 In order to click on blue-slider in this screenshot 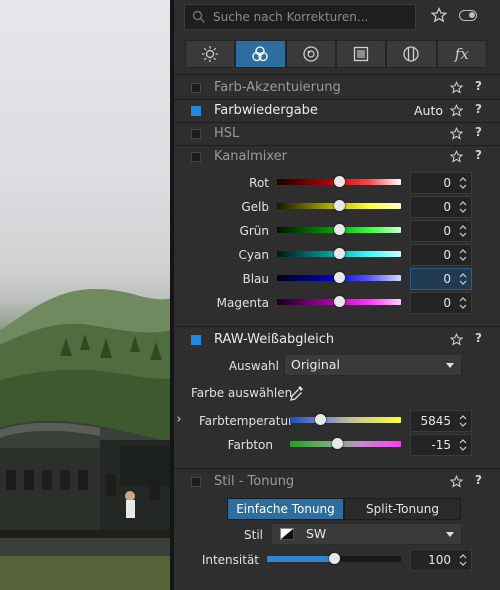, I will do `click(339, 277)`.